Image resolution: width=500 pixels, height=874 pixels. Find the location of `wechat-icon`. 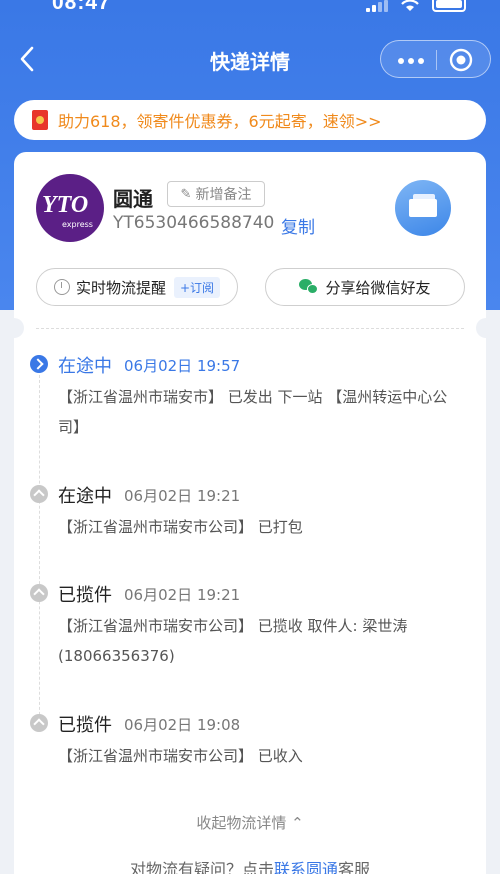

wechat-icon is located at coordinates (309, 287).